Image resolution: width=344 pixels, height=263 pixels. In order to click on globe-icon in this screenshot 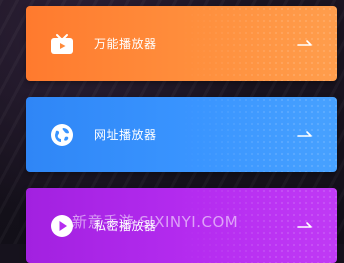, I will do `click(62, 135)`.